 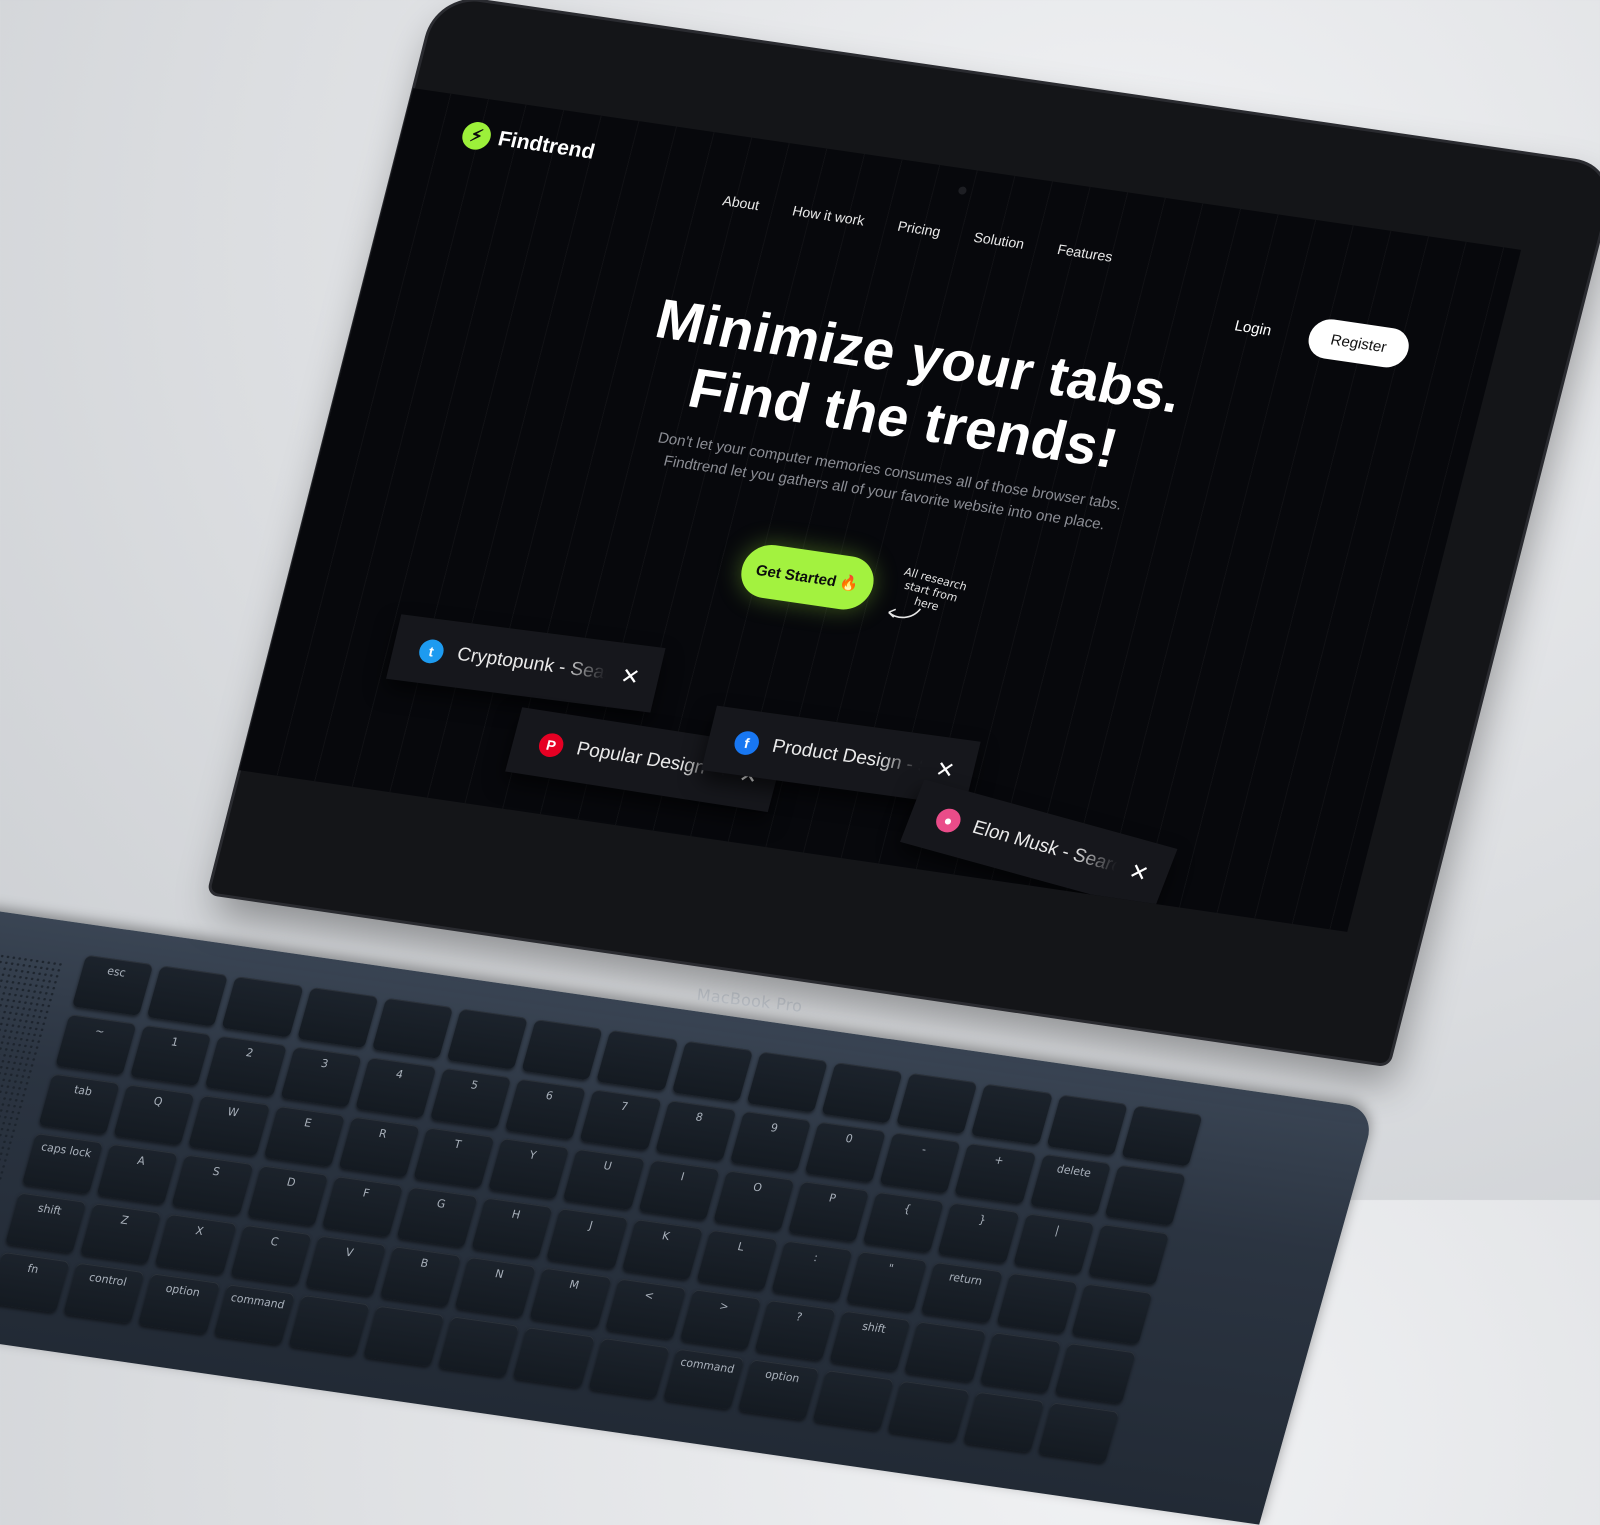 I want to click on get-started-button: Get Started 🔥, so click(x=807, y=577).